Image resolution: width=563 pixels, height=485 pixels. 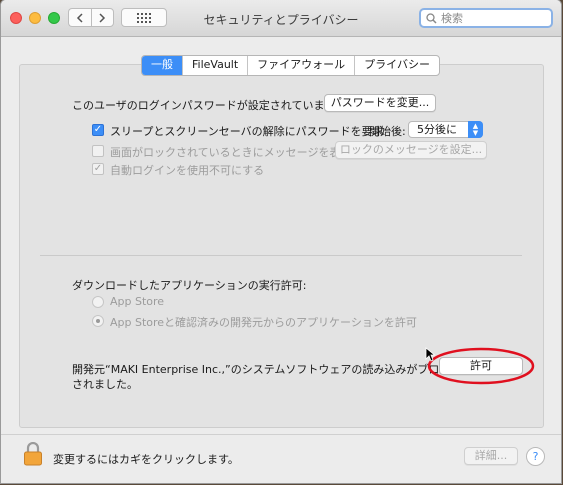 I want to click on option-app-store-identified-label: App Storeと確認済みの開発元からのアプリケーションを許可, so click(x=263, y=322).